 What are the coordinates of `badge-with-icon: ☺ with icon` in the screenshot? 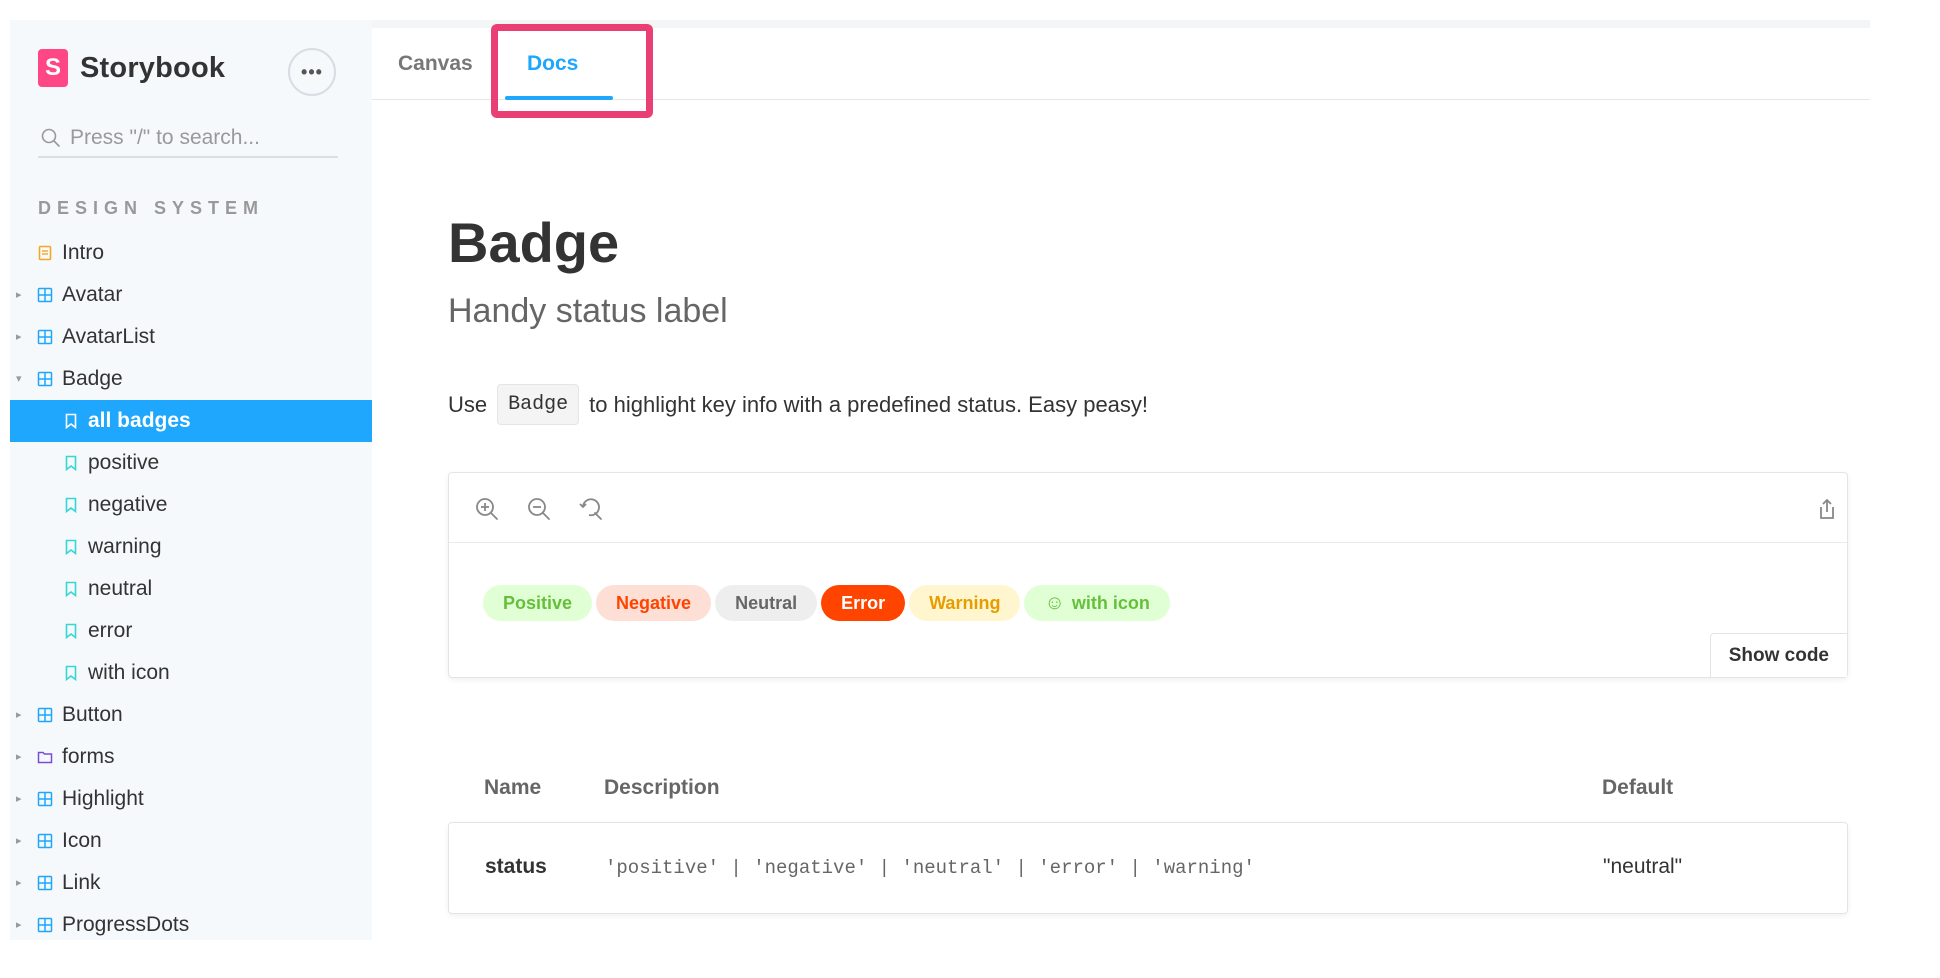 It's located at (1097, 603).